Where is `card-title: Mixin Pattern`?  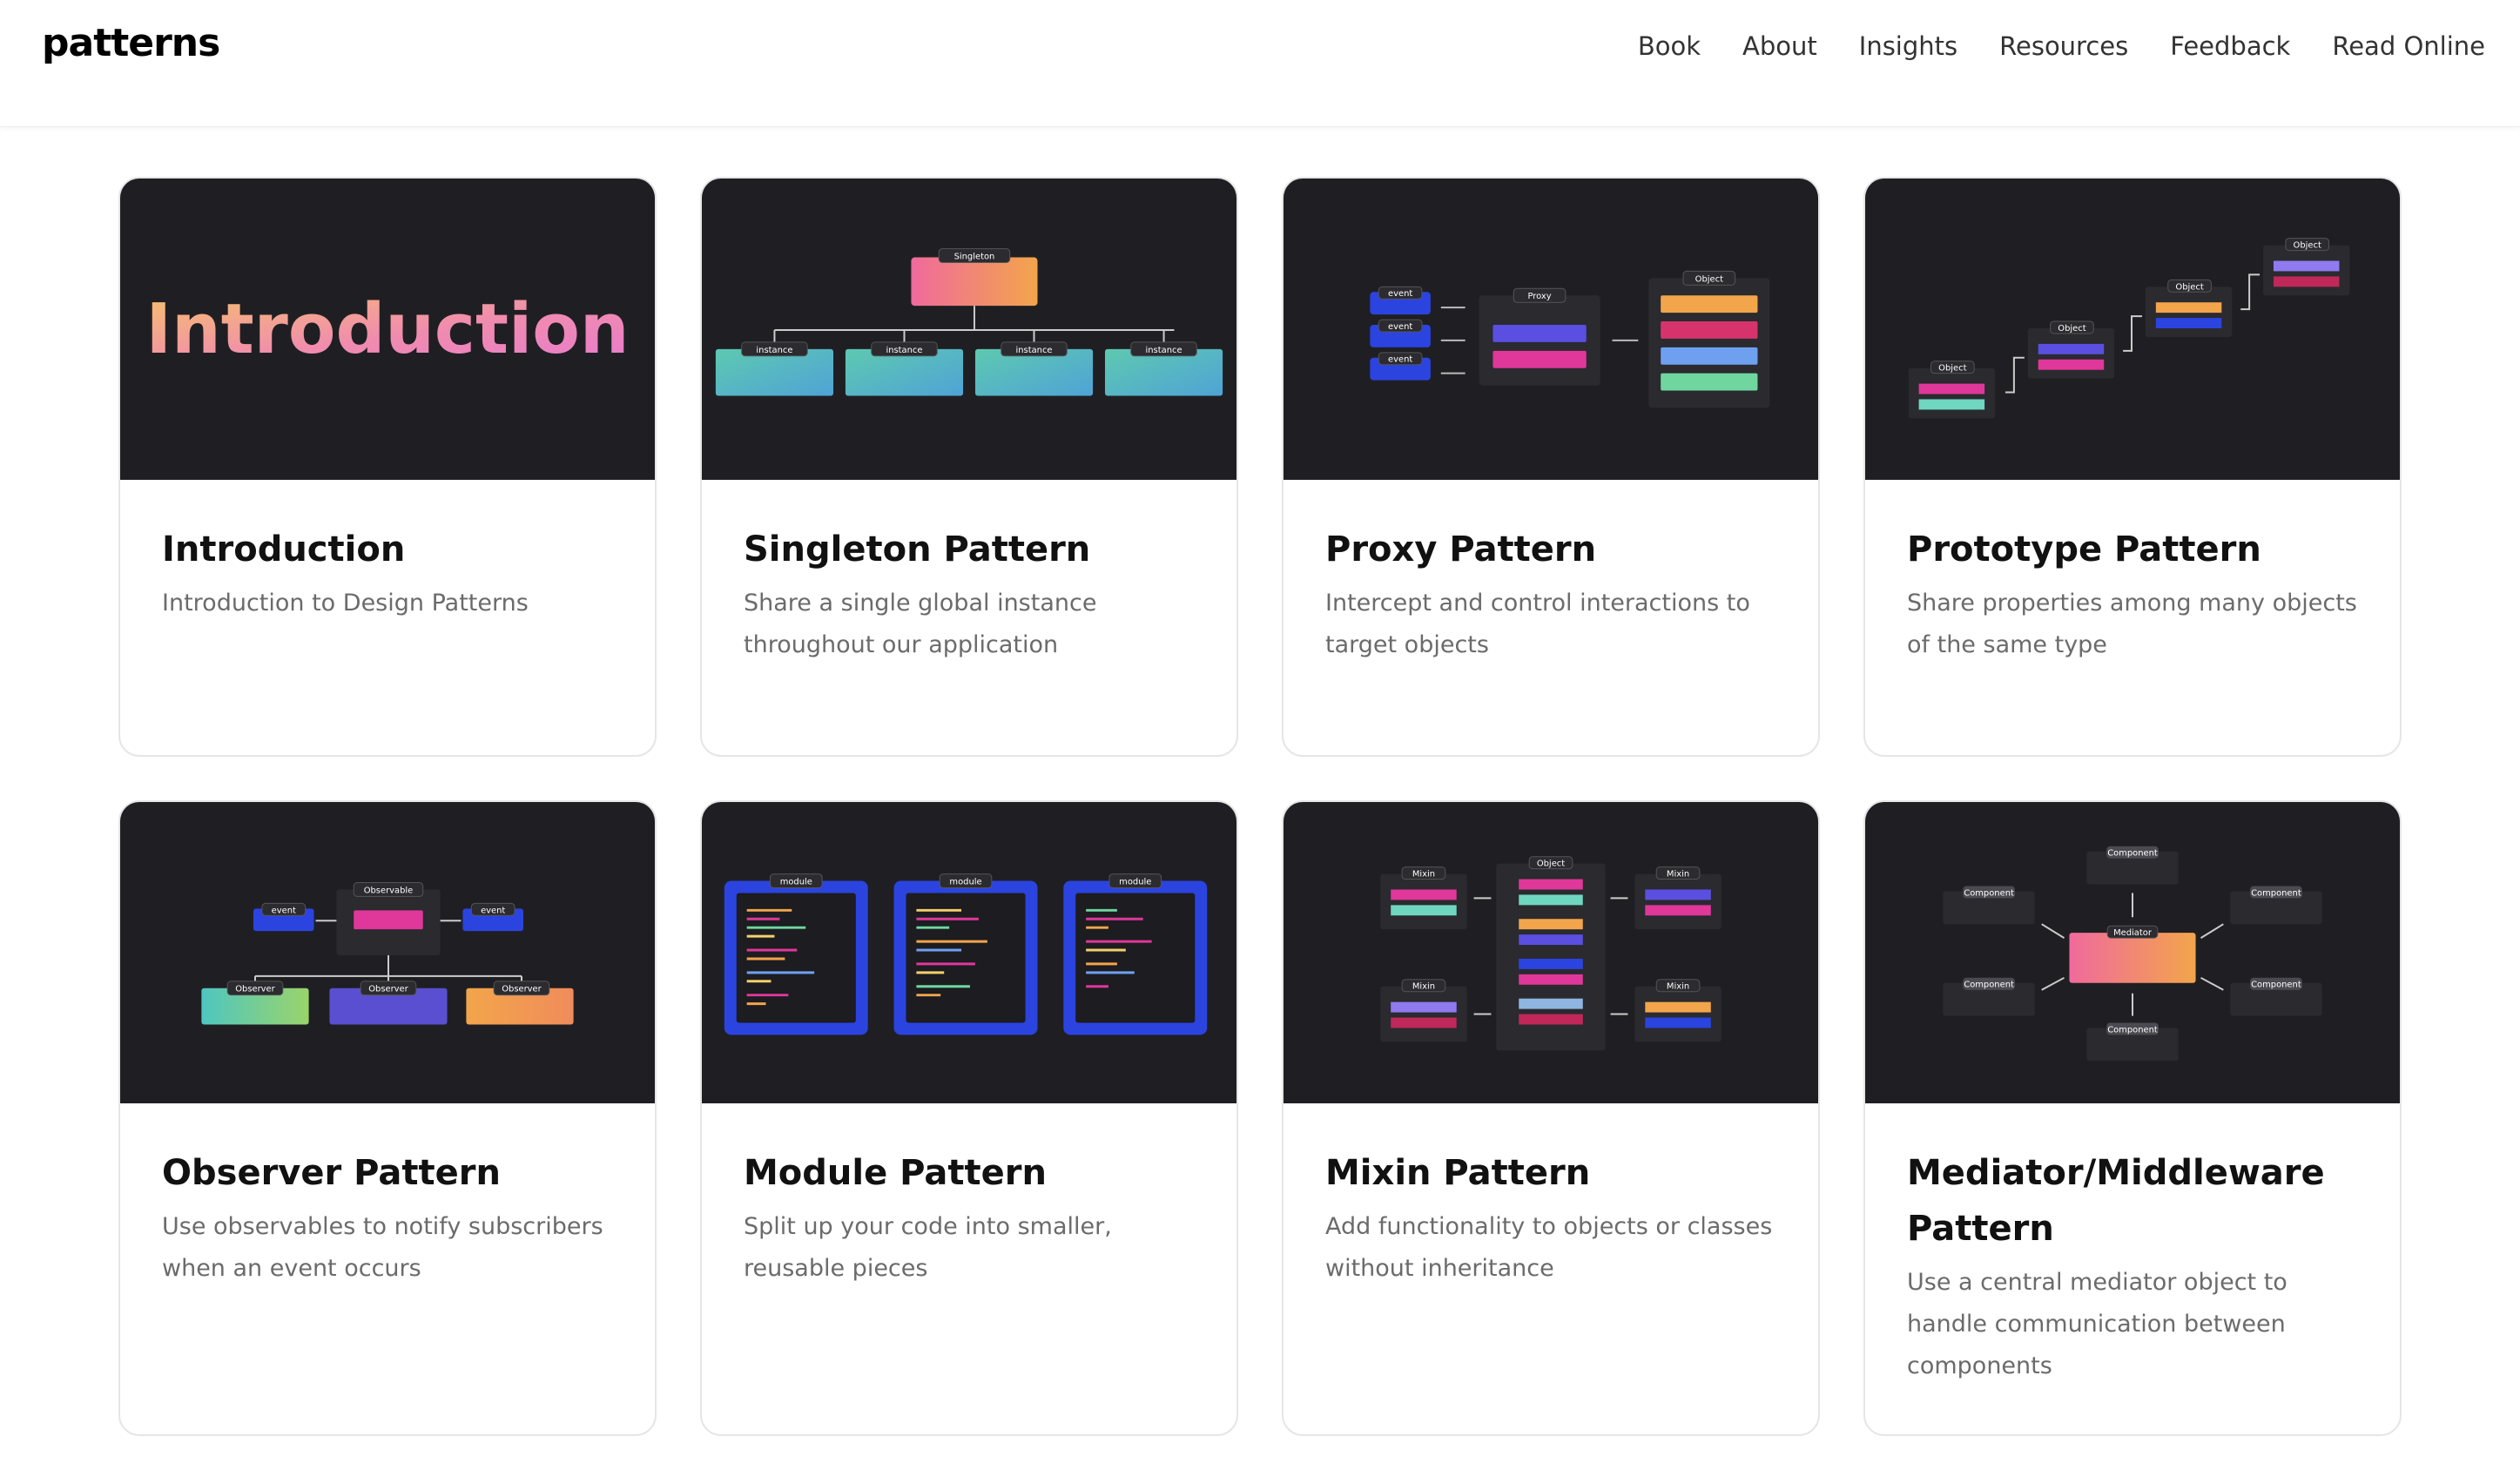
card-title: Mixin Pattern is located at coordinates (1458, 1173).